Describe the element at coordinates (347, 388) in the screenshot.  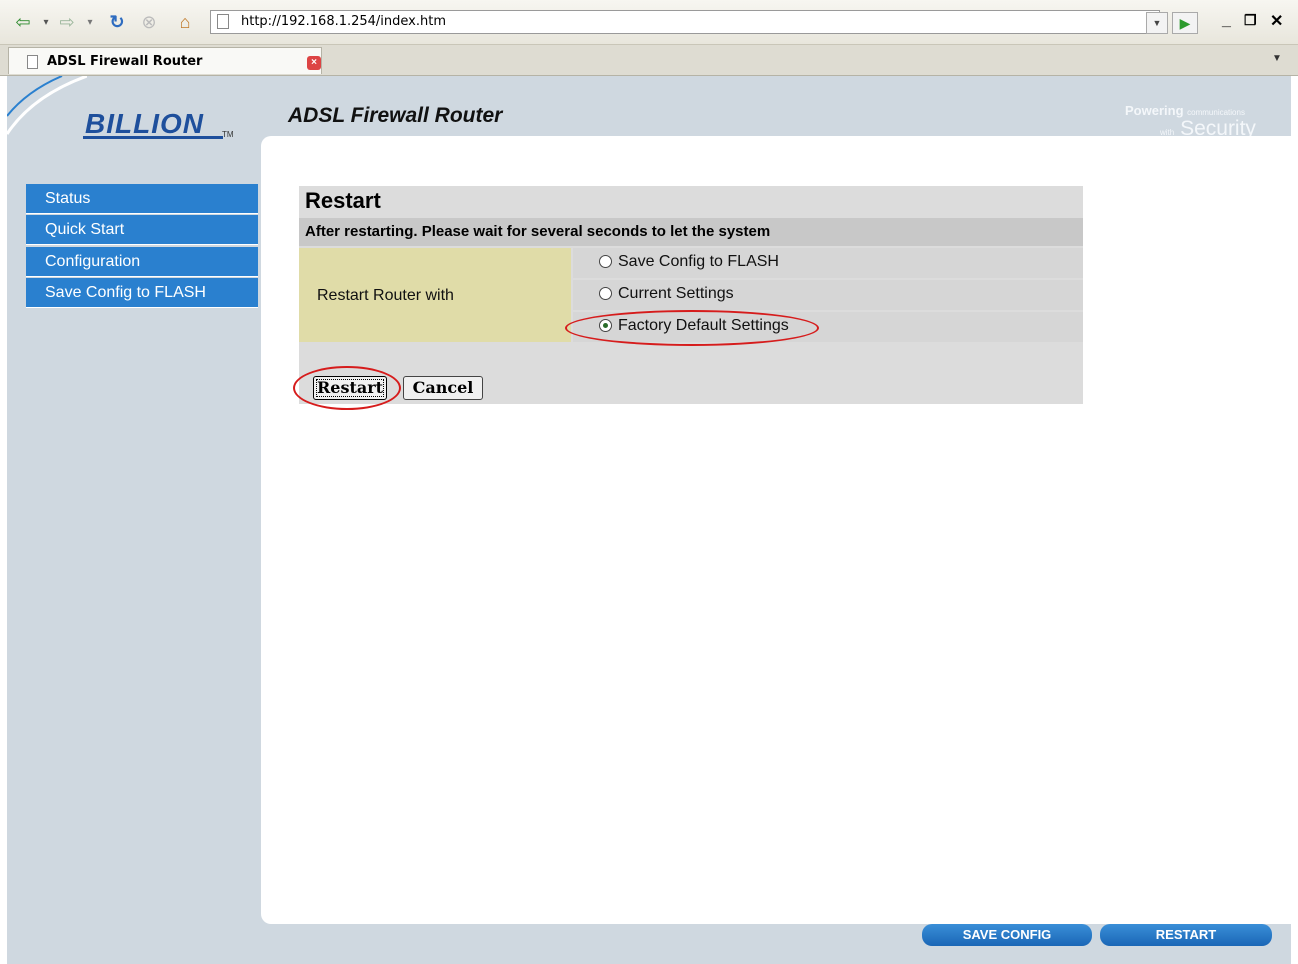
I see `annotation-ellipse-restart` at that location.